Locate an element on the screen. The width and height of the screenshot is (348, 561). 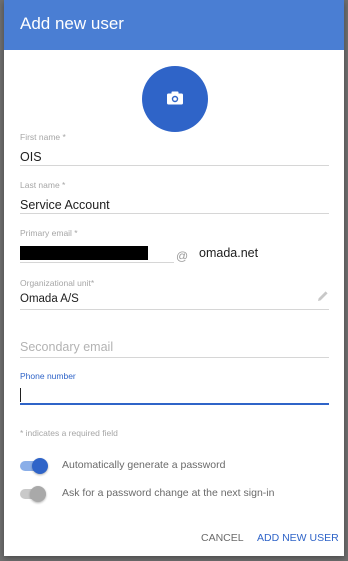
secondary-email-input: Secondary email is located at coordinates (66, 347).